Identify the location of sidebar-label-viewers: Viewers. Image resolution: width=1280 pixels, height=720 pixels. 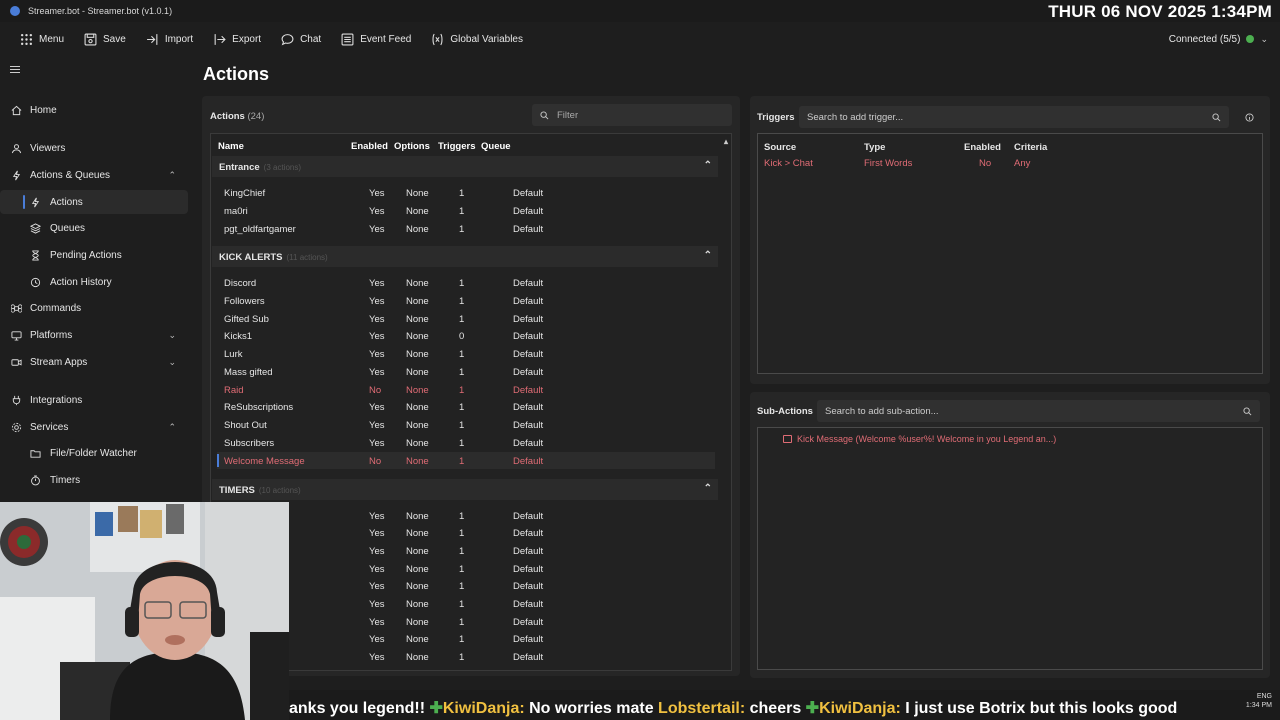
(48, 148).